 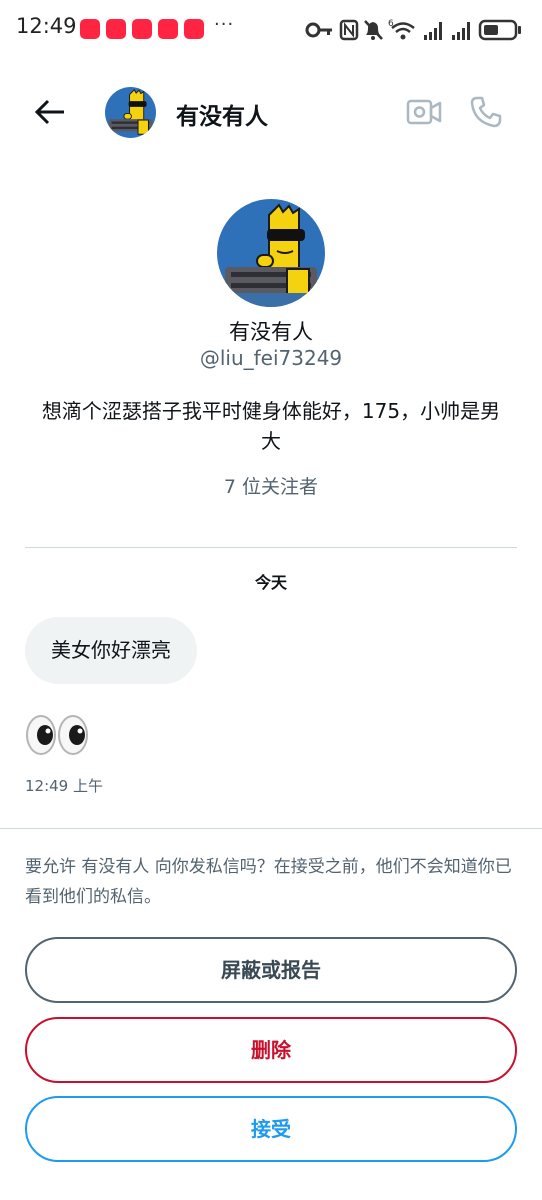 I want to click on avatar, so click(x=130, y=112).